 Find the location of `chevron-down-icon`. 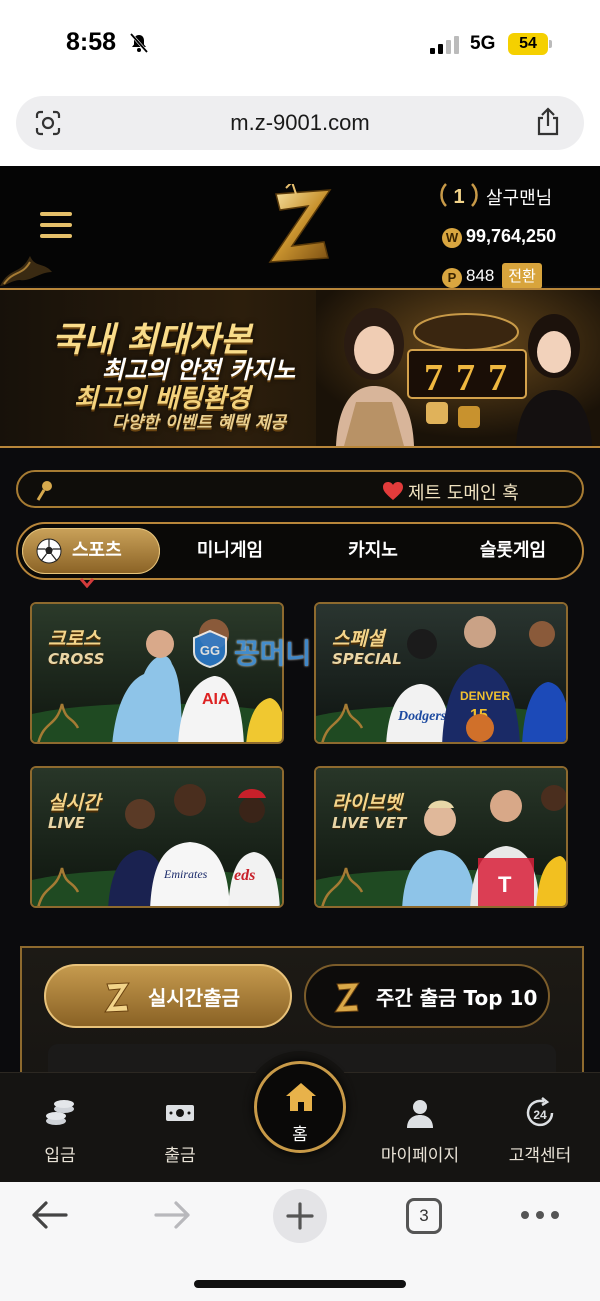

chevron-down-icon is located at coordinates (87, 583).